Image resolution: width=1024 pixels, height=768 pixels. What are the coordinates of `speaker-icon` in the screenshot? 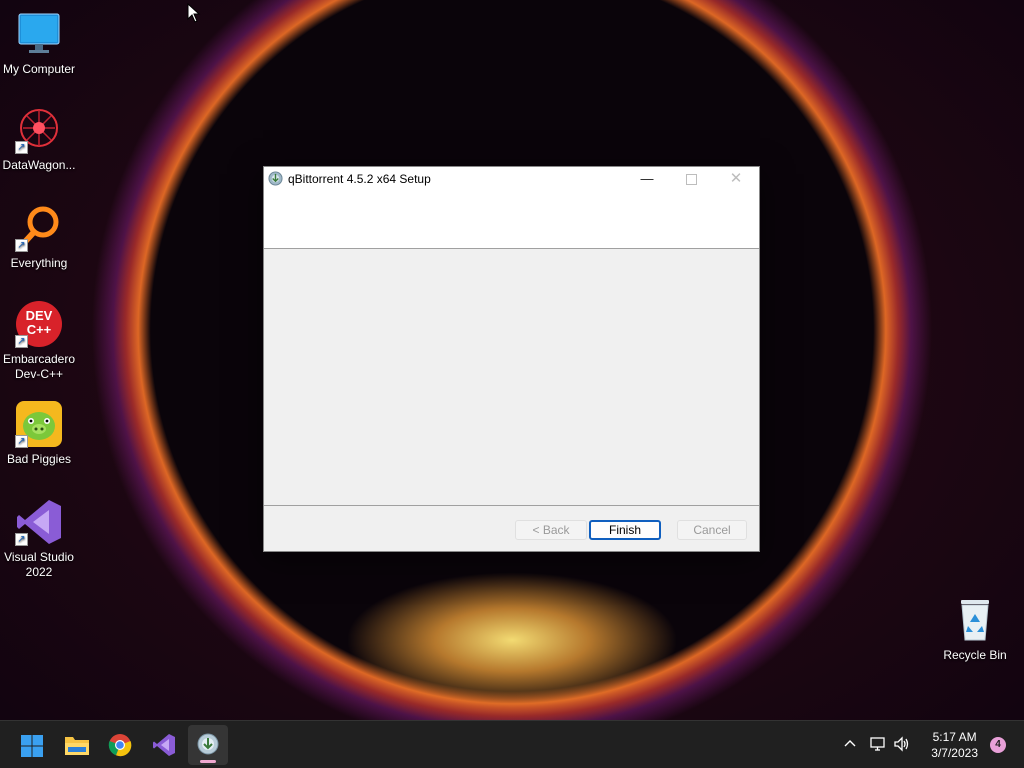 It's located at (901, 744).